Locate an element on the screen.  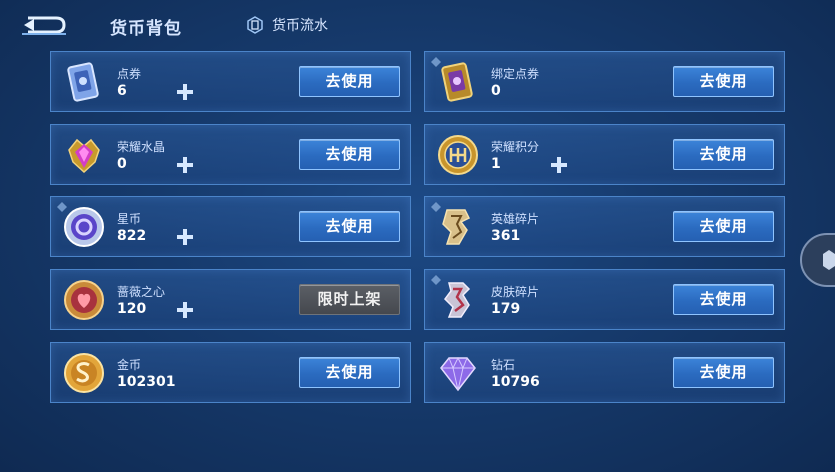
limited-time-button: 限时上架 is located at coordinates (349, 299).